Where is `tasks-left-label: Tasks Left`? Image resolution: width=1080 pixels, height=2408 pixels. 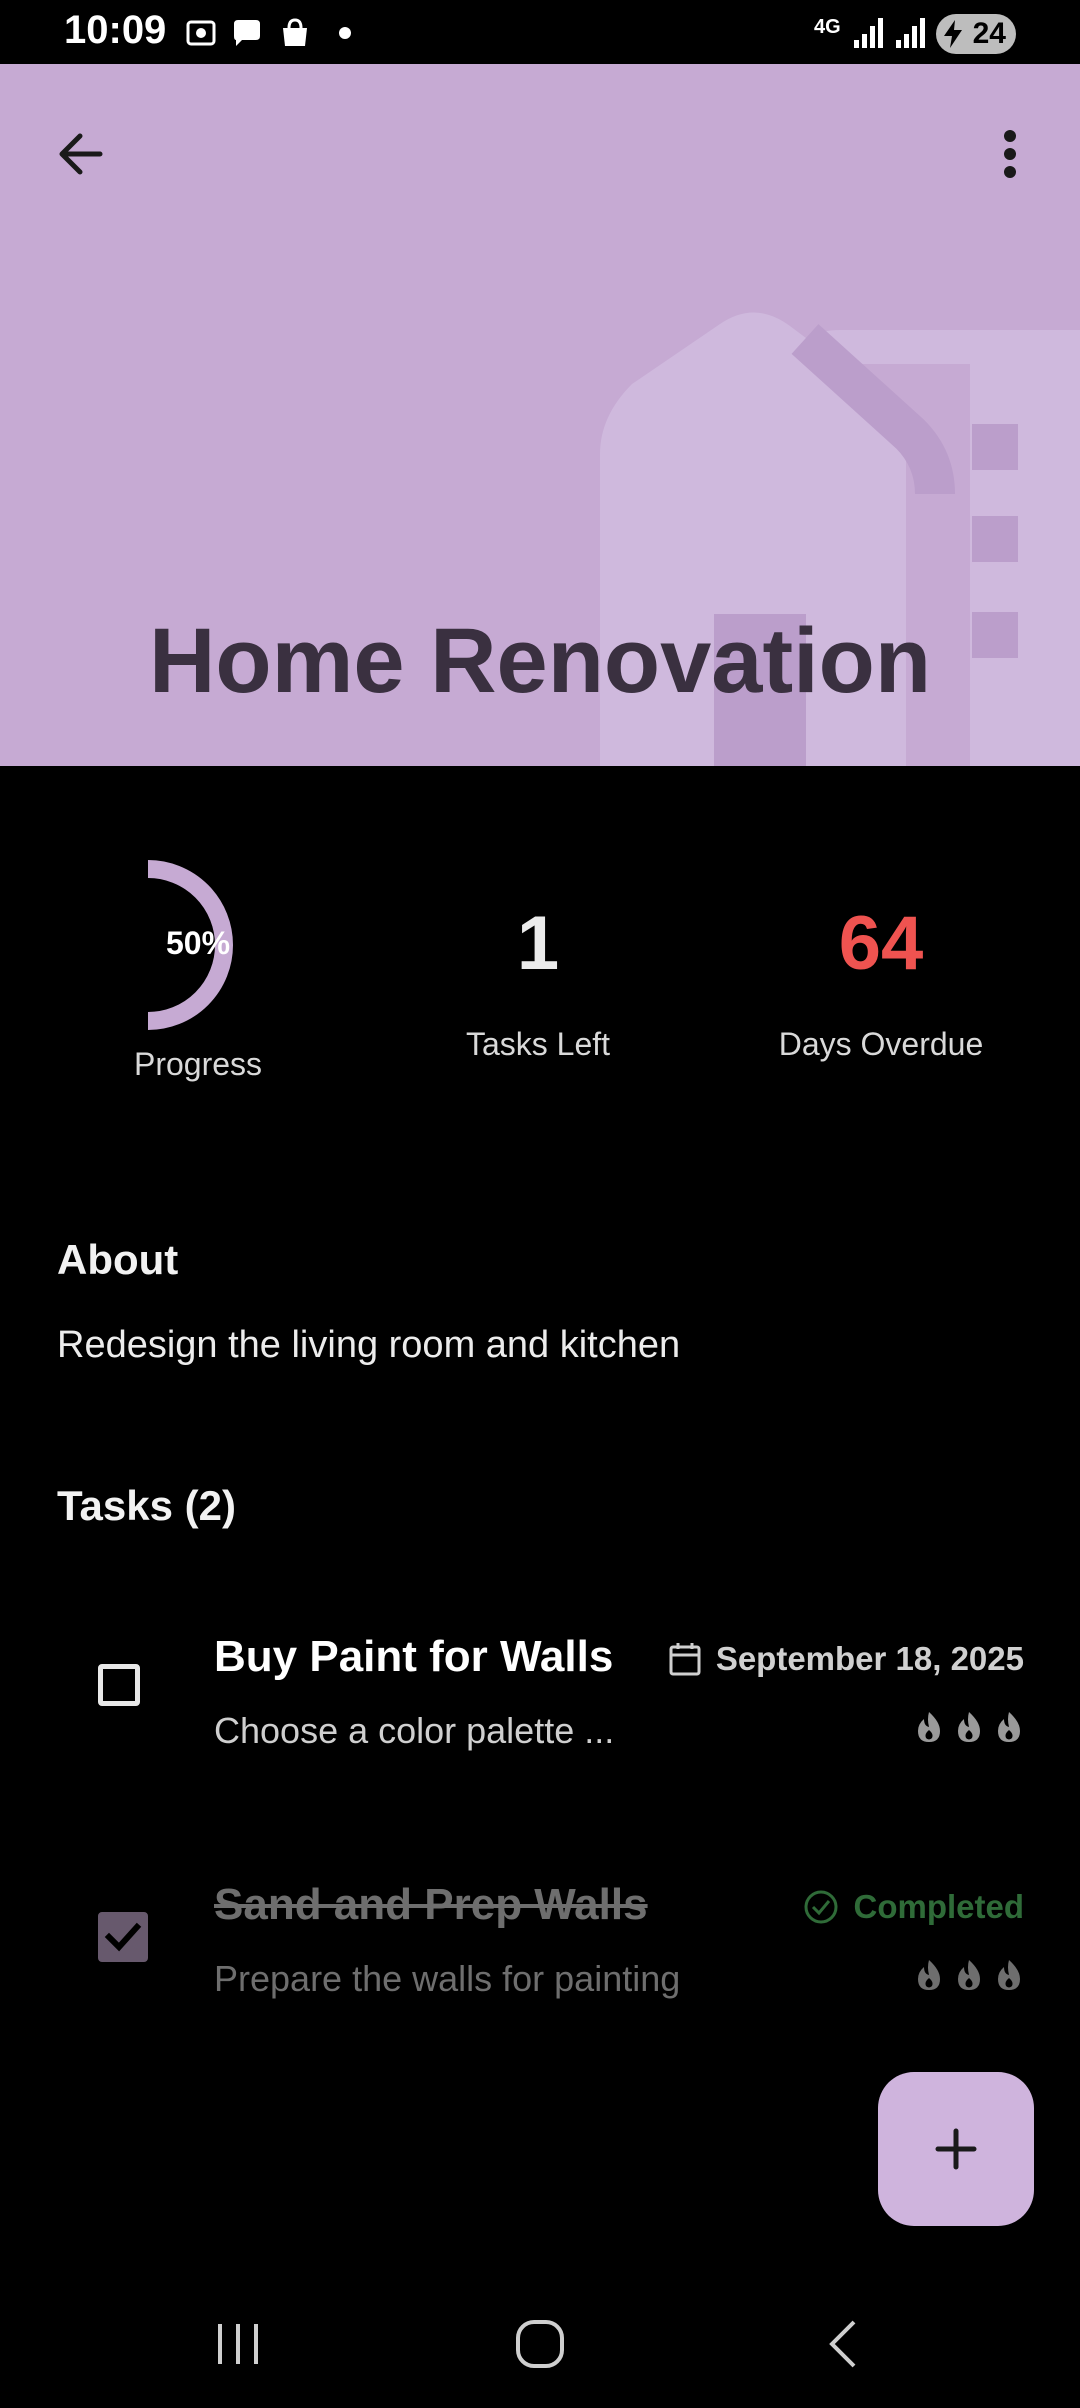
tasks-left-label: Tasks Left is located at coordinates (538, 1044).